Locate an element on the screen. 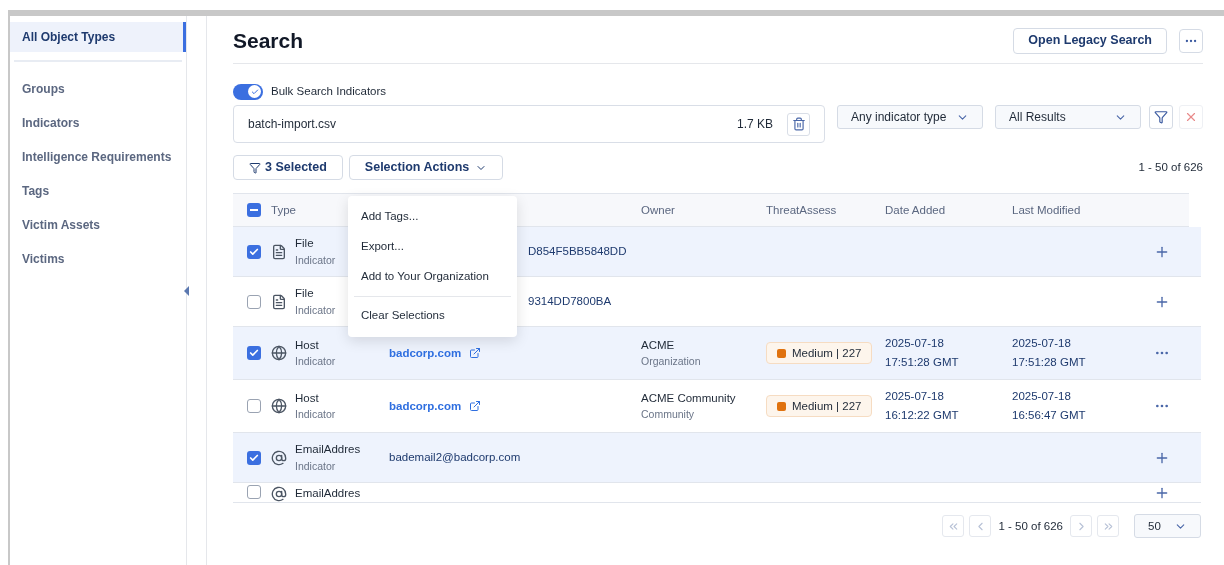 Image resolution: width=1224 pixels, height=565 pixels. filter-button is located at coordinates (1161, 117).